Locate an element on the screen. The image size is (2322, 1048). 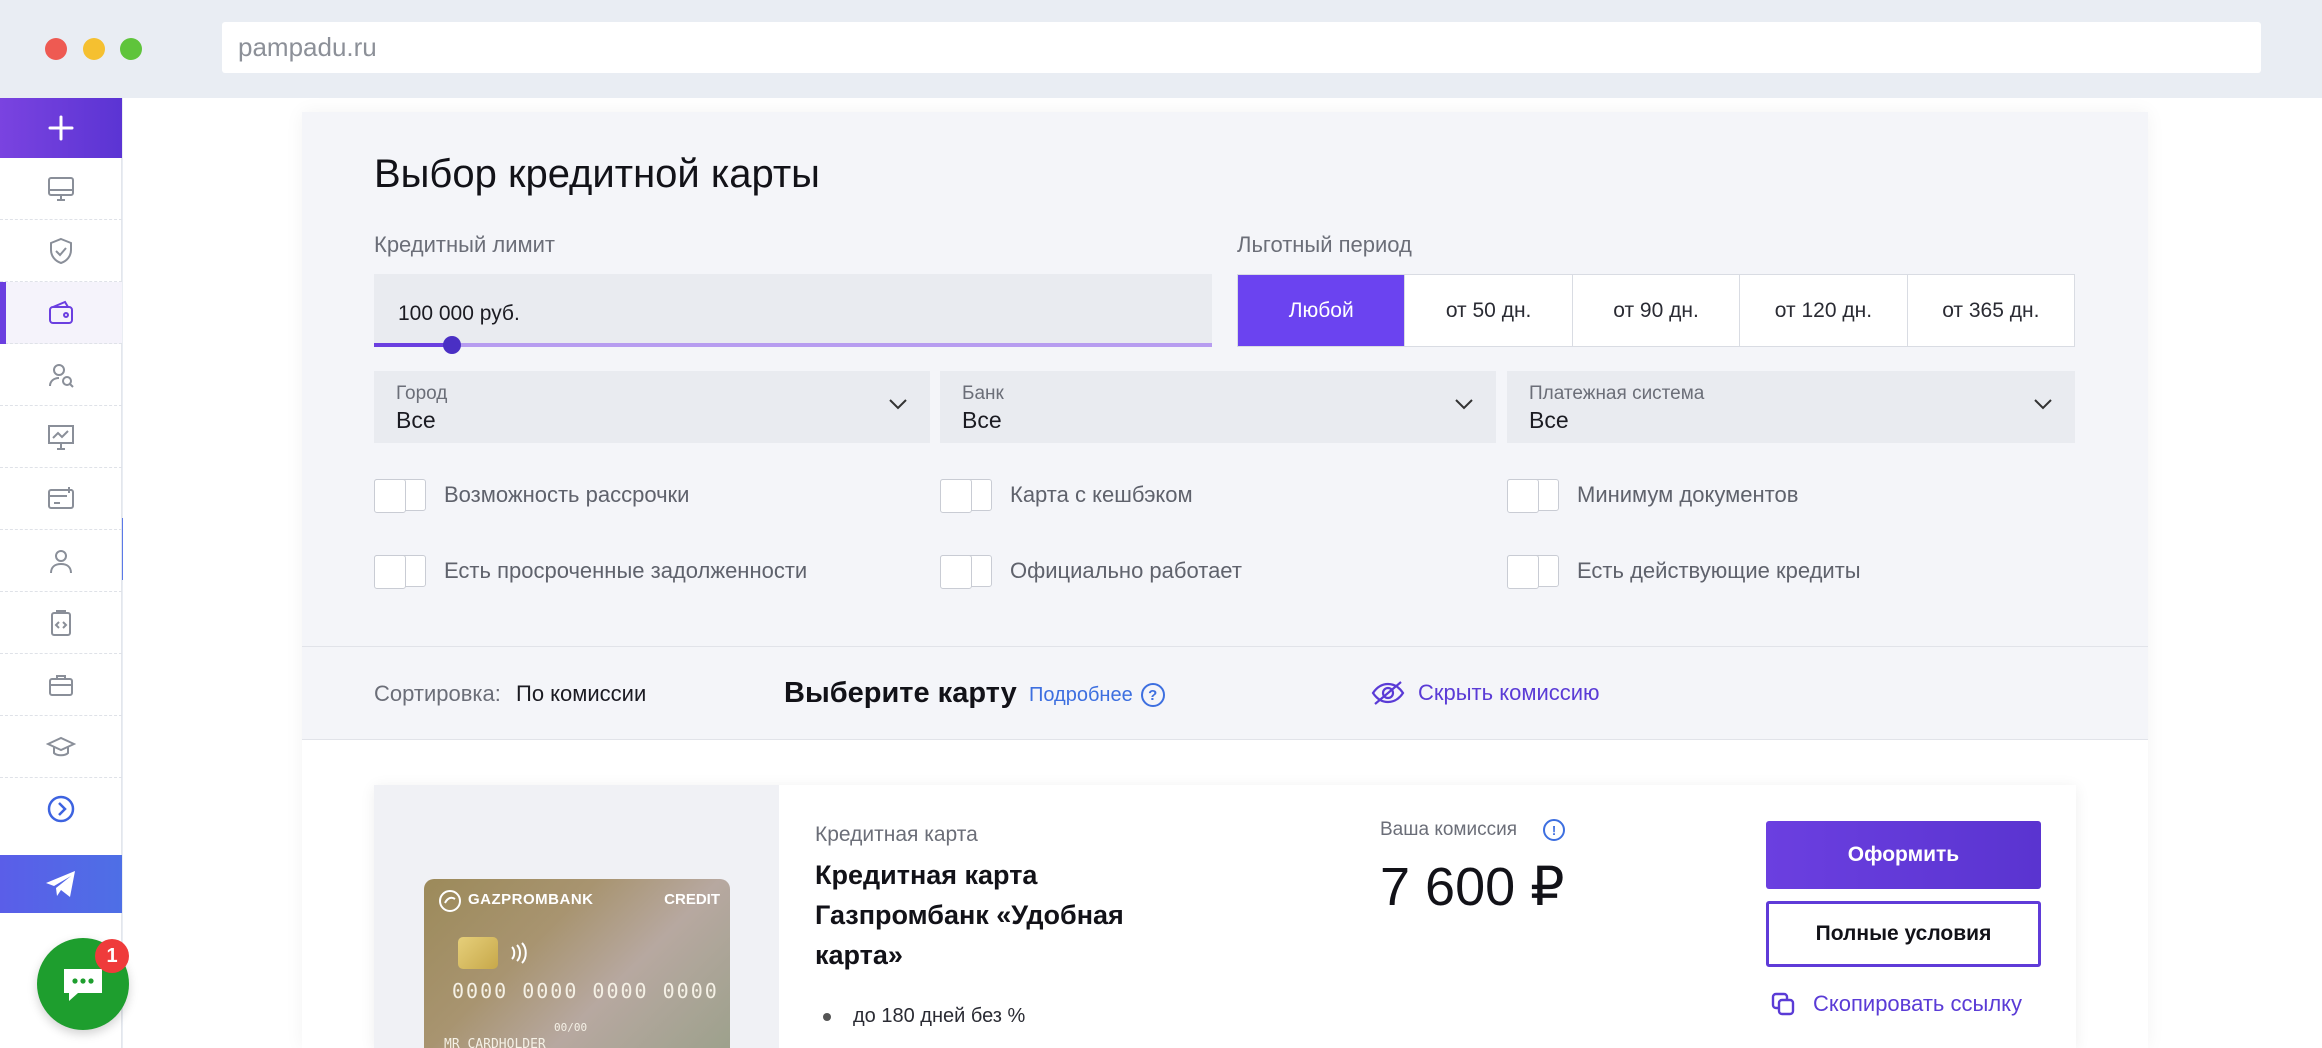
toggle-installment: Возможность рассрочки is located at coordinates (532, 496).